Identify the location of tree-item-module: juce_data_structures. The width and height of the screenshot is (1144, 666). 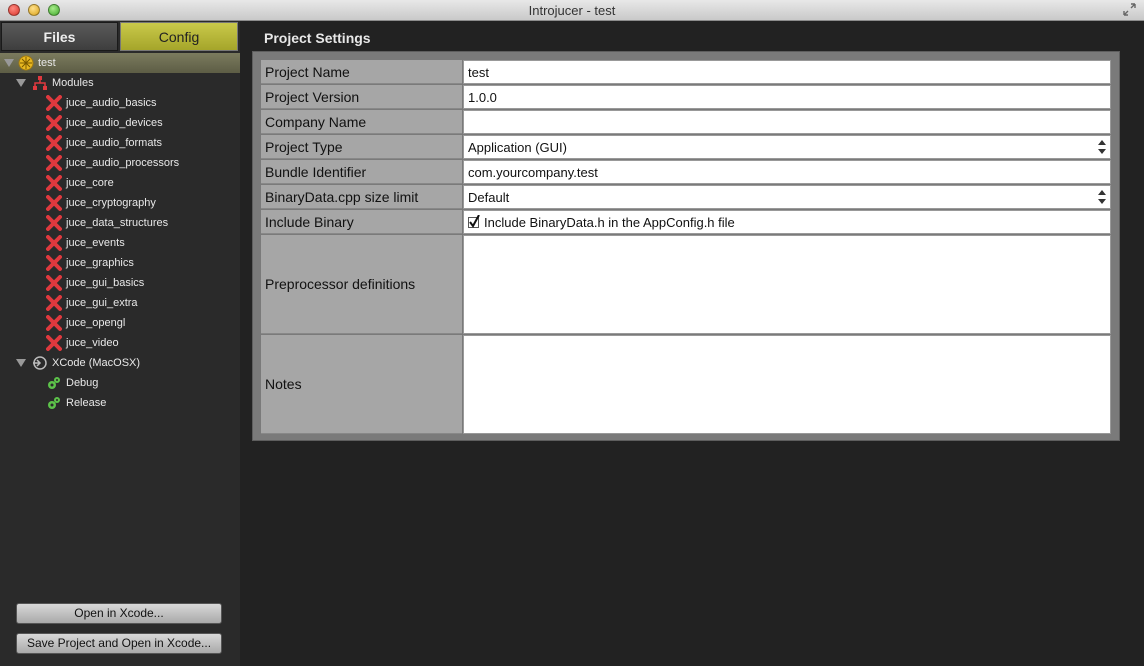
(120, 223).